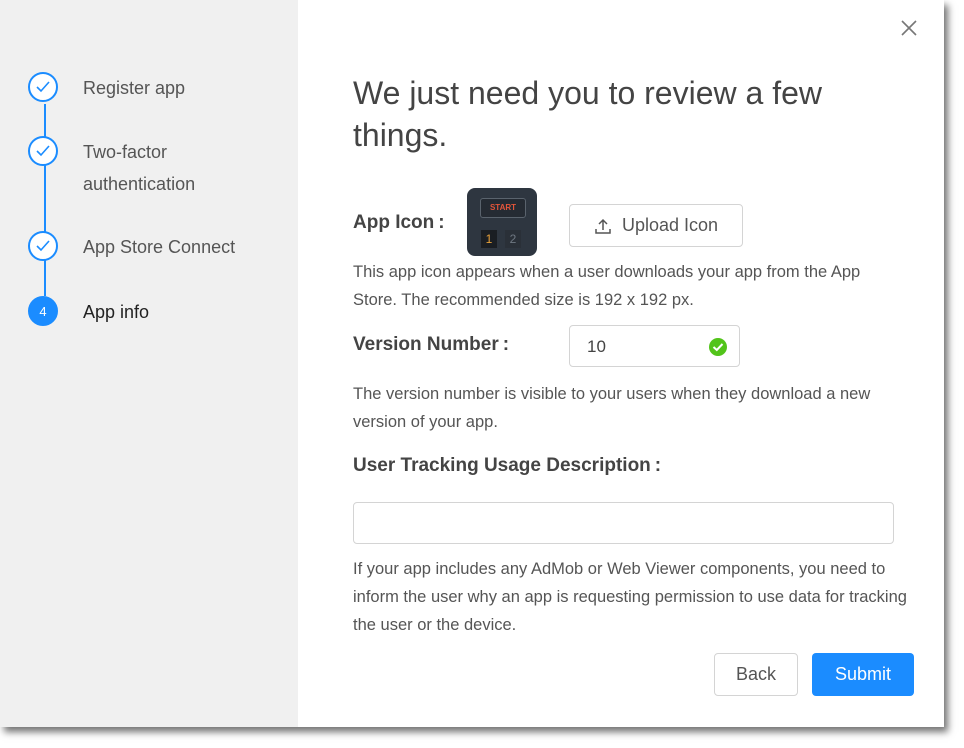 Image resolution: width=964 pixels, height=748 pixels. What do you see at coordinates (159, 247) in the screenshot?
I see `step-label: App Store Connect` at bounding box center [159, 247].